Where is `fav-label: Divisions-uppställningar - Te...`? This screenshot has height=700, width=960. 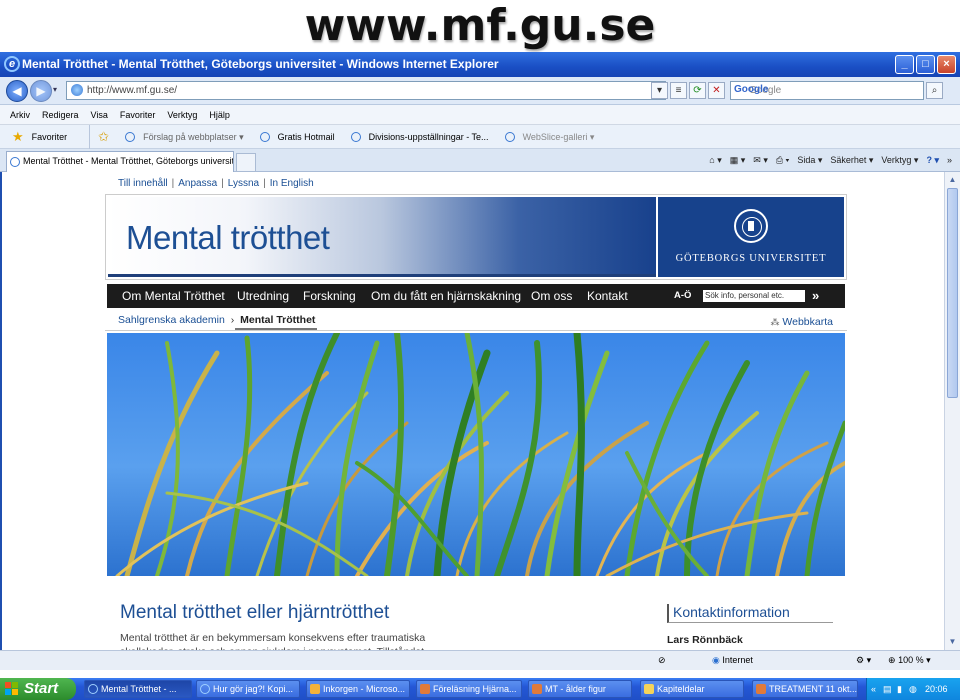
fav-label: Divisions-uppställningar - Te... is located at coordinates (428, 136).